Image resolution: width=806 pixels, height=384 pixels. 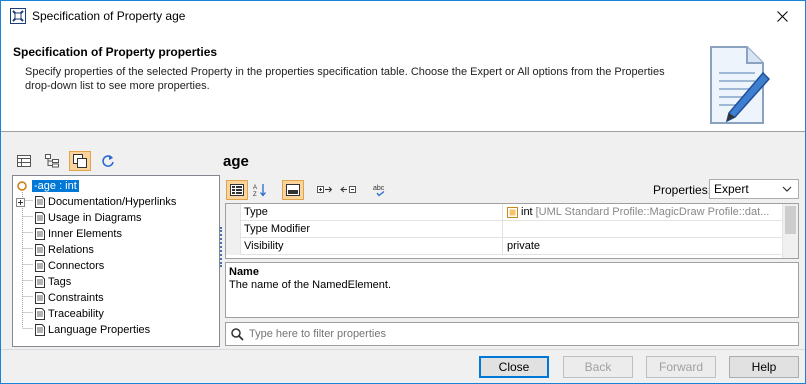 I want to click on expand-all-button, so click(x=325, y=190).